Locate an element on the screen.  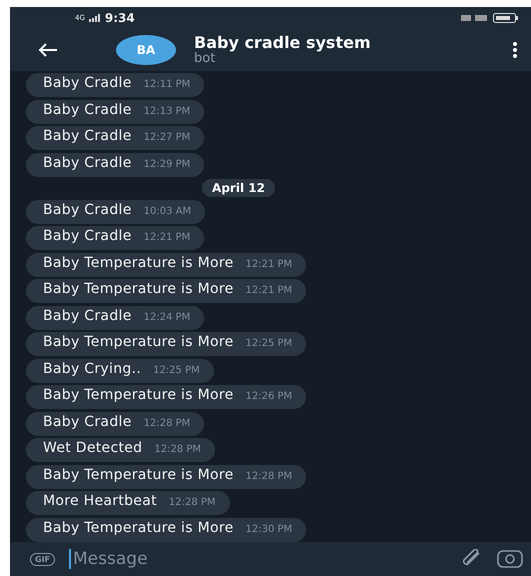
message-bubble: Baby Cradle 12:28 PM is located at coordinates (115, 424).